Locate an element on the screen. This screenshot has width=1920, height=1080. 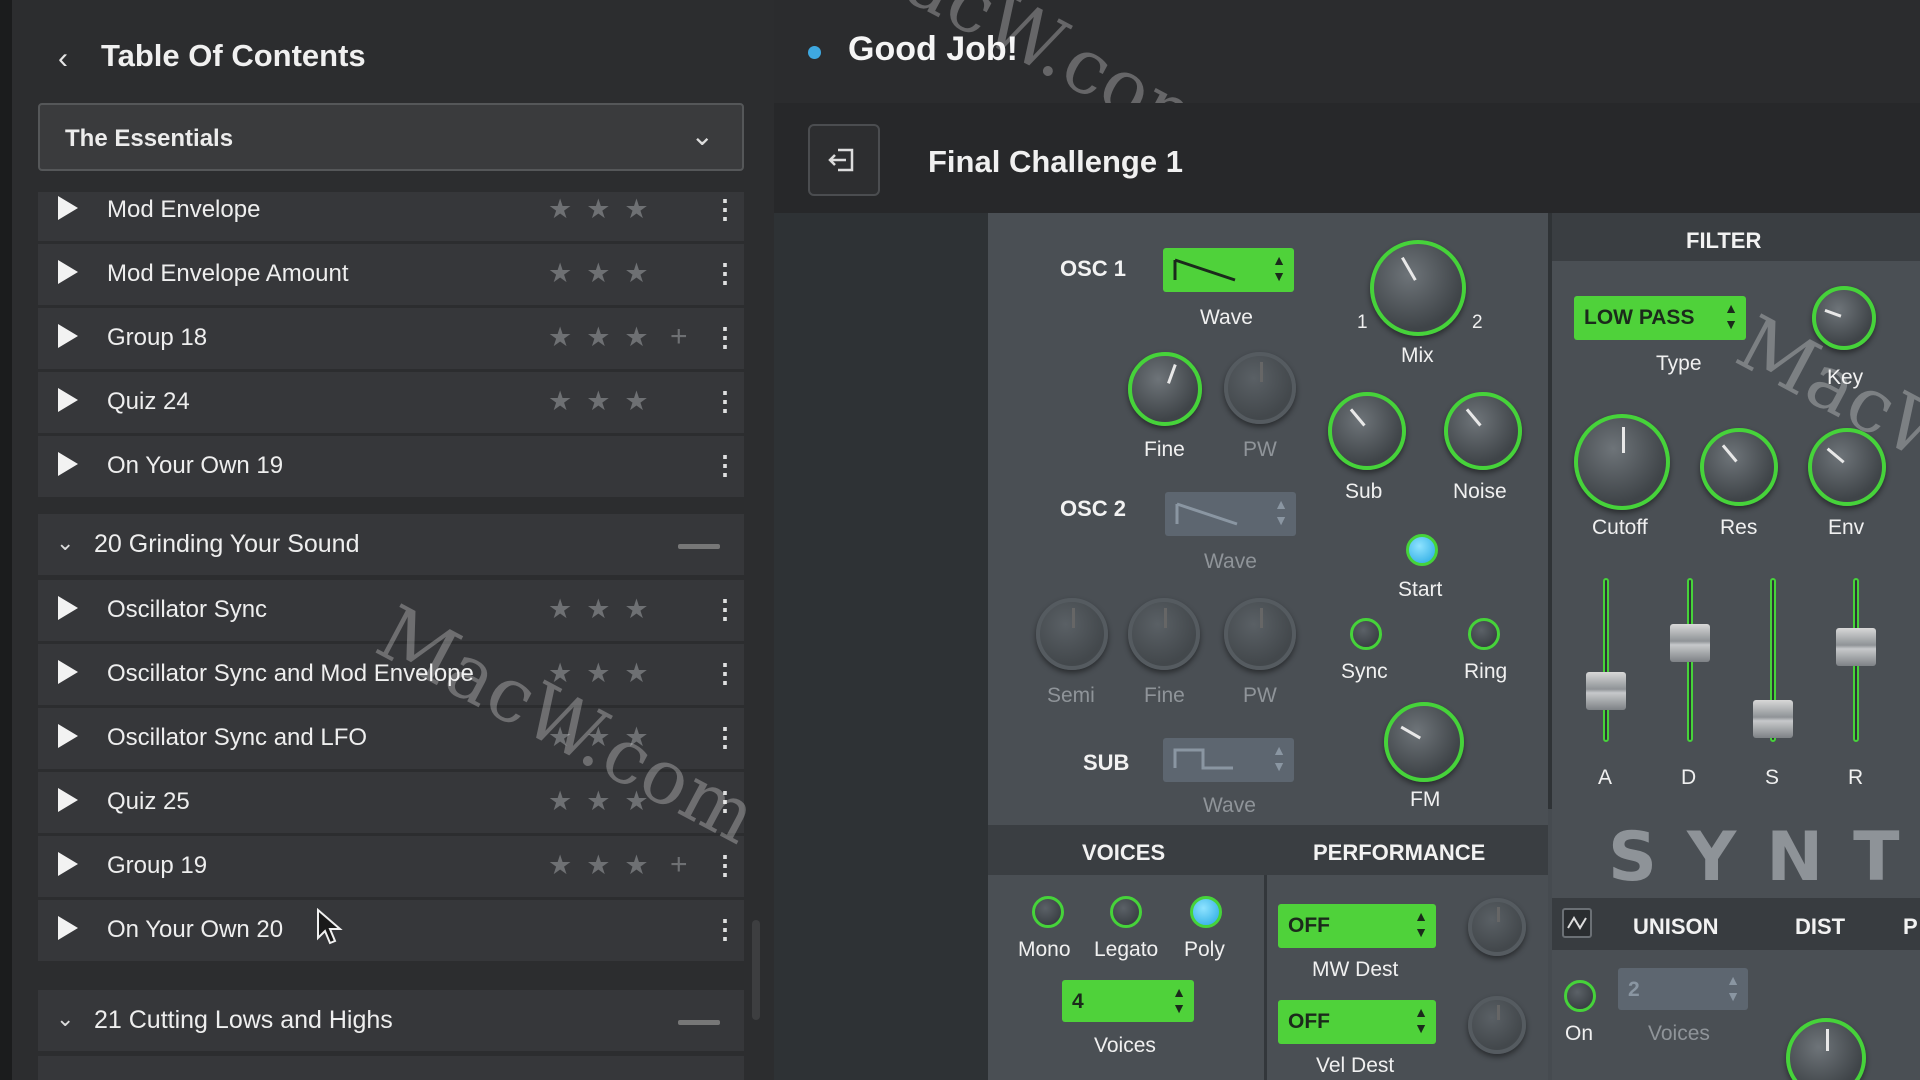
list-item: Oscillator Sync and LFO ★★★ ⋮ is located at coordinates (391, 738).